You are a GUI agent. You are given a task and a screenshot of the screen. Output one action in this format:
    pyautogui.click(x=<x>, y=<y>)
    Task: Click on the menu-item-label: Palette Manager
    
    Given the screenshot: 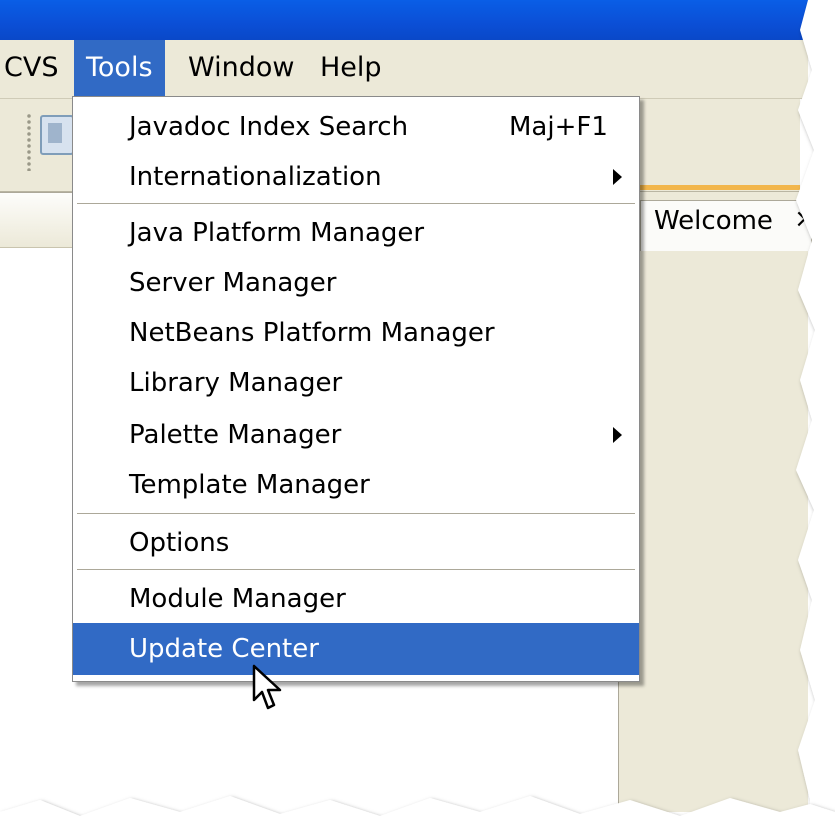 What is the action you would take?
    pyautogui.click(x=235, y=435)
    